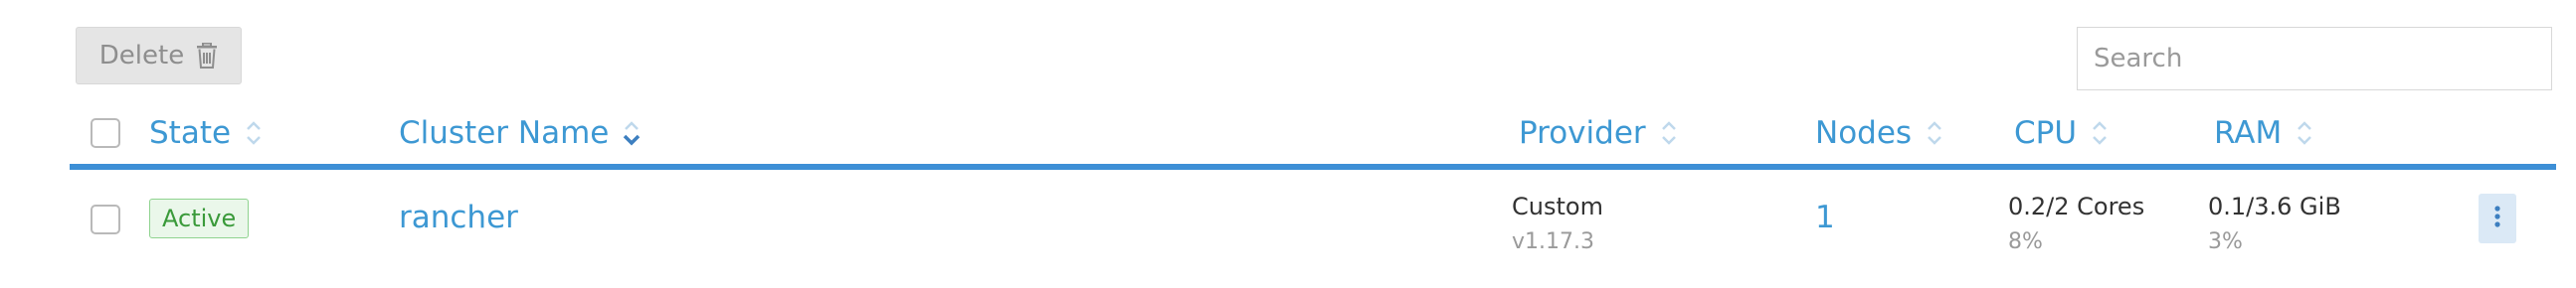 The height and width of the screenshot is (288, 2576). I want to click on cpu-usage: 0.2/2 Cores, so click(2076, 206).